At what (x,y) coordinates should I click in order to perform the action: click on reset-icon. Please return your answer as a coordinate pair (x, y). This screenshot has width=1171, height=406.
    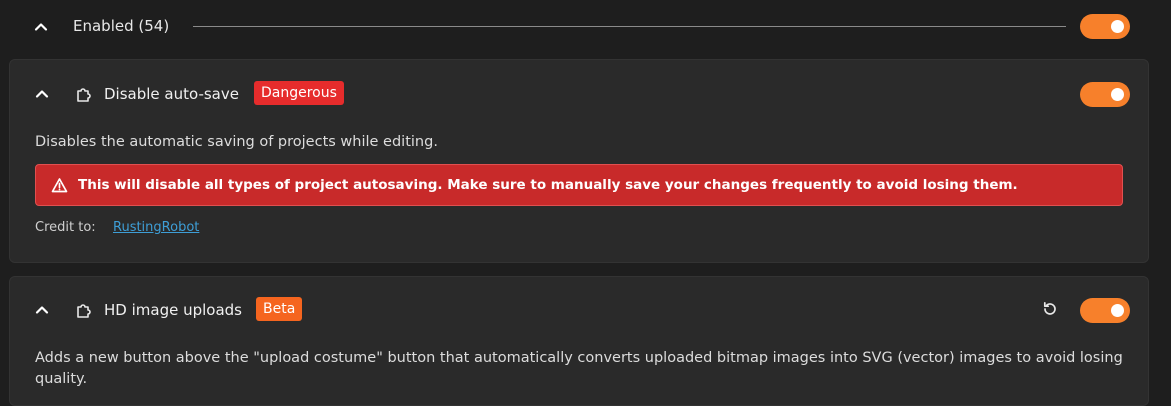
    Looking at the image, I should click on (1051, 310).